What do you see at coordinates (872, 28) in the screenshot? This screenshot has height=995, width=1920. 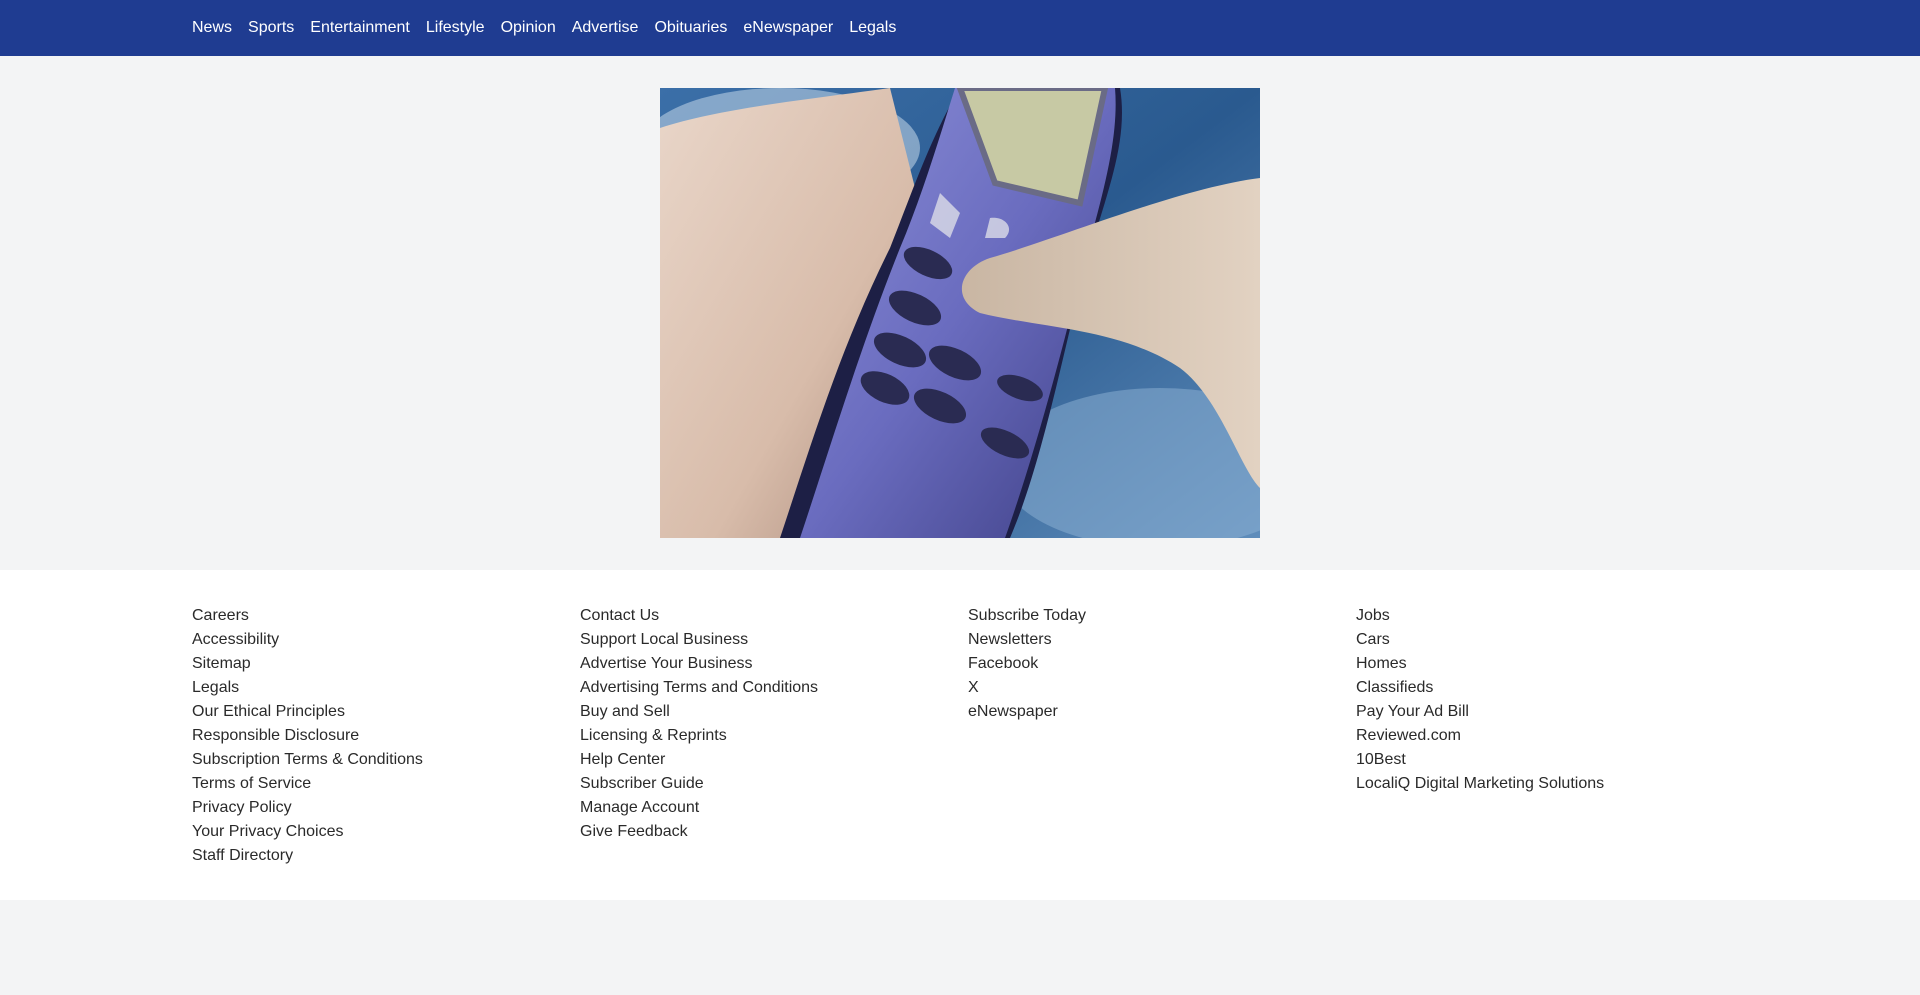 I see `nav-item-legals: Legals` at bounding box center [872, 28].